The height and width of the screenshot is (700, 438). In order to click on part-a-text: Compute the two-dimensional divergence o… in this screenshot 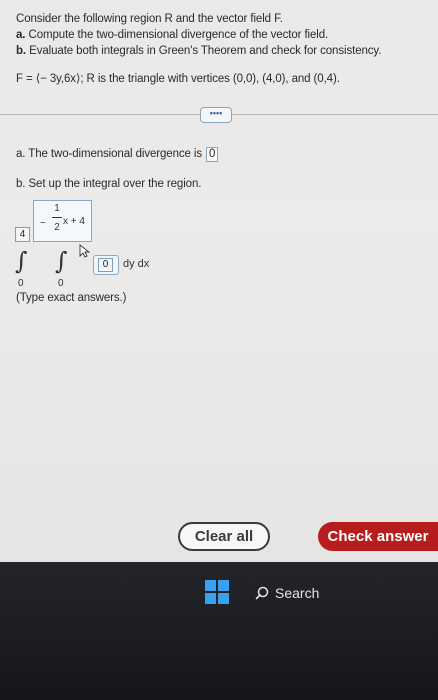, I will do `click(177, 35)`.